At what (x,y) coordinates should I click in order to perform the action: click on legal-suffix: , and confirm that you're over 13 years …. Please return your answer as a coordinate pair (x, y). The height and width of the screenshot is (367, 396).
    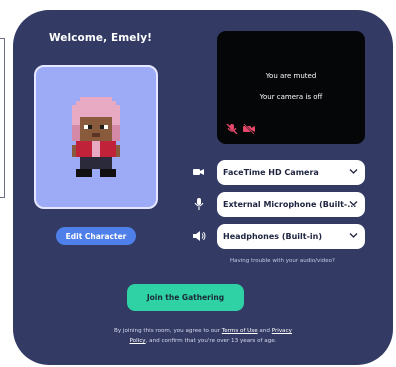
    Looking at the image, I should click on (211, 341).